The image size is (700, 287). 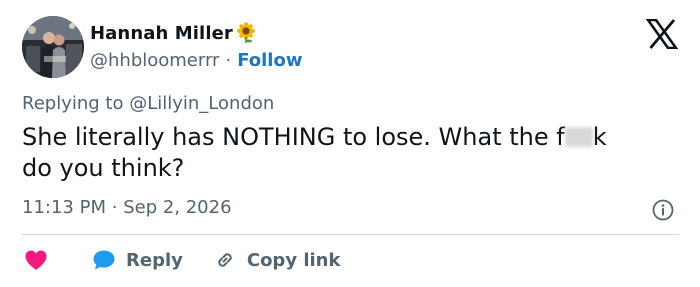 What do you see at coordinates (578, 137) in the screenshot?
I see `censor-blur` at bounding box center [578, 137].